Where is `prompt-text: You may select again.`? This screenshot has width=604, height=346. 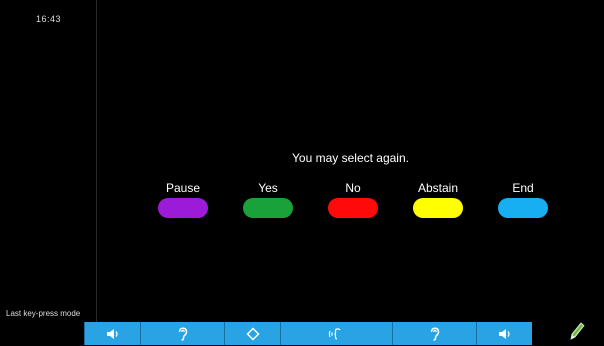
prompt-text: You may select again. is located at coordinates (350, 158).